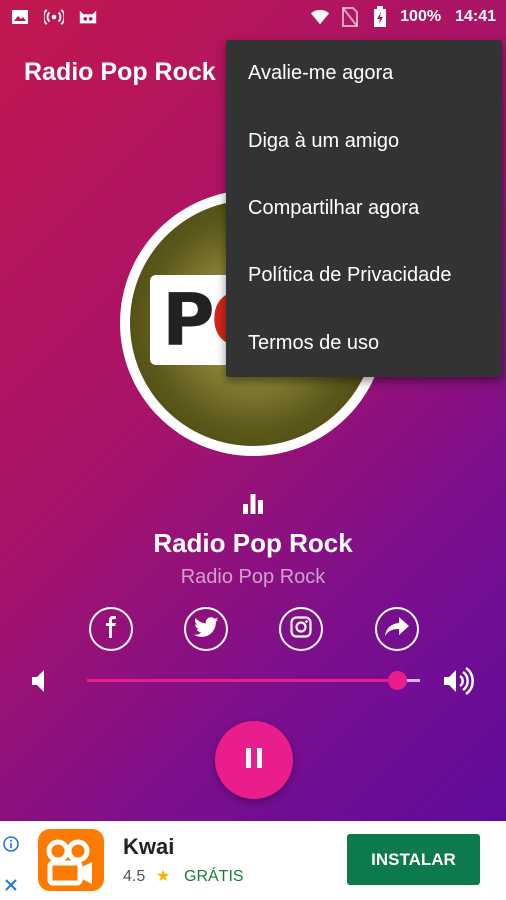 Image resolution: width=506 pixels, height=900 pixels. Describe the element at coordinates (421, 16) in the screenshot. I see `battery-percentage: 100%` at that location.